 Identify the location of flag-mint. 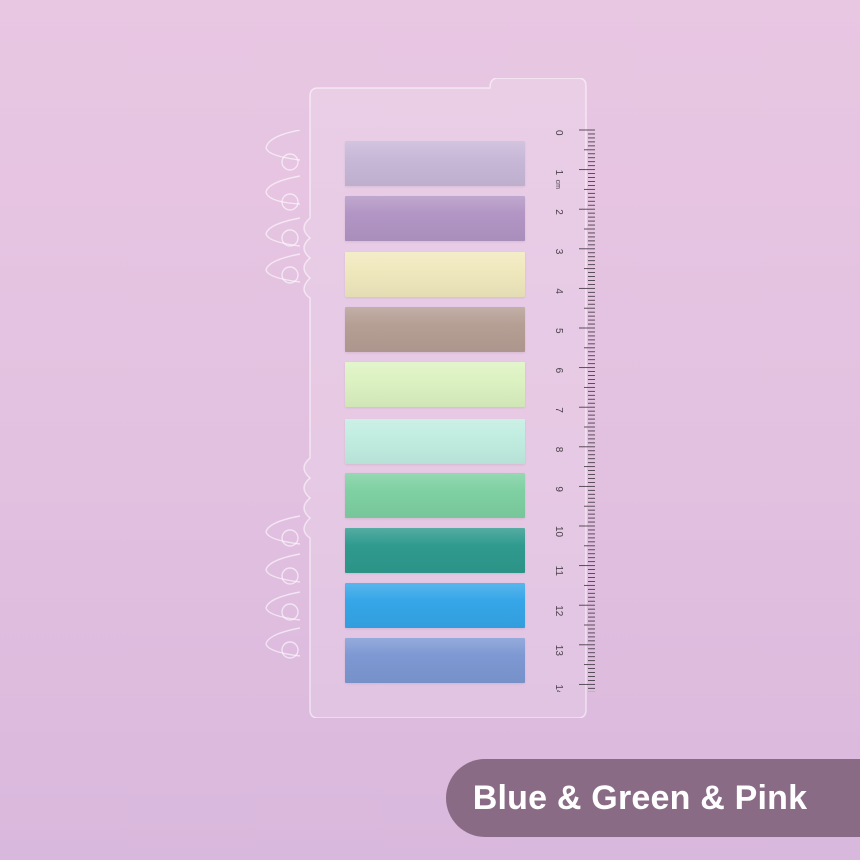
(435, 441).